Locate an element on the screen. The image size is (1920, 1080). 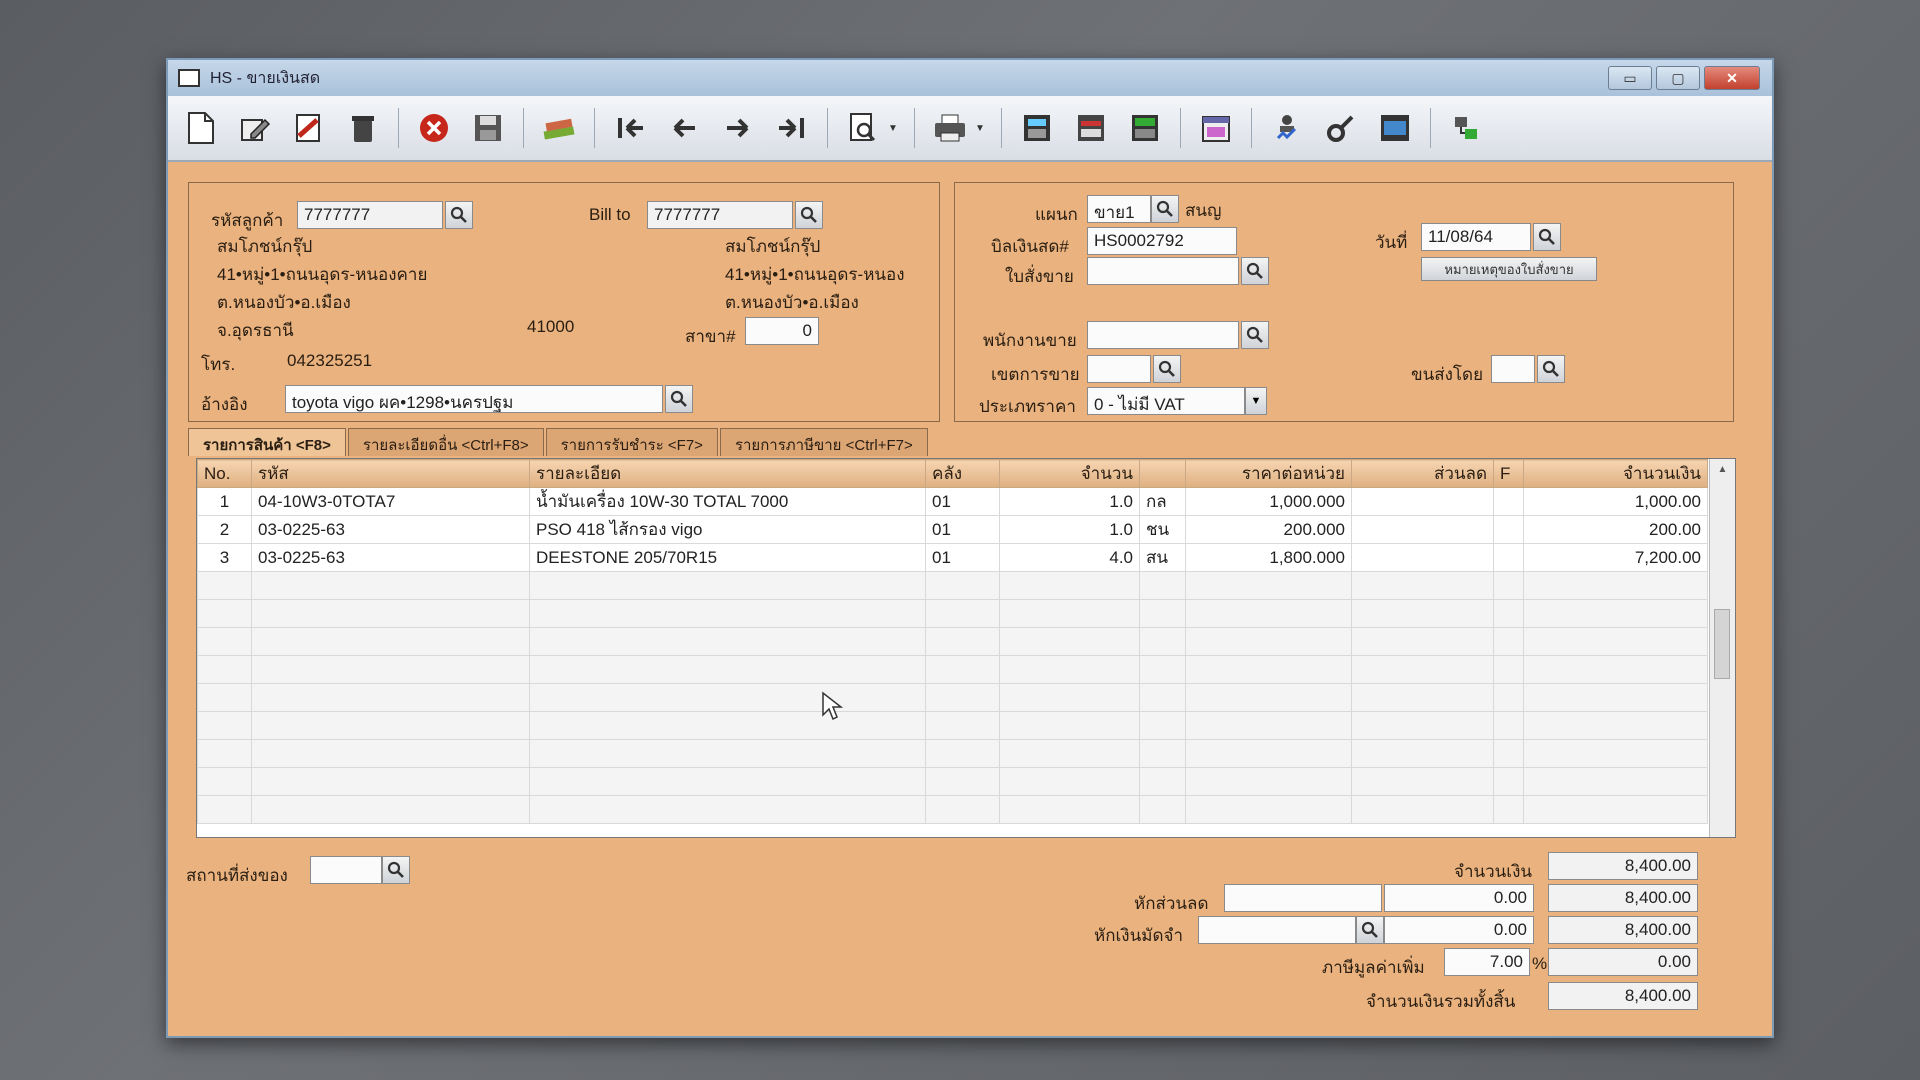
cancel-icon is located at coordinates (434, 128).